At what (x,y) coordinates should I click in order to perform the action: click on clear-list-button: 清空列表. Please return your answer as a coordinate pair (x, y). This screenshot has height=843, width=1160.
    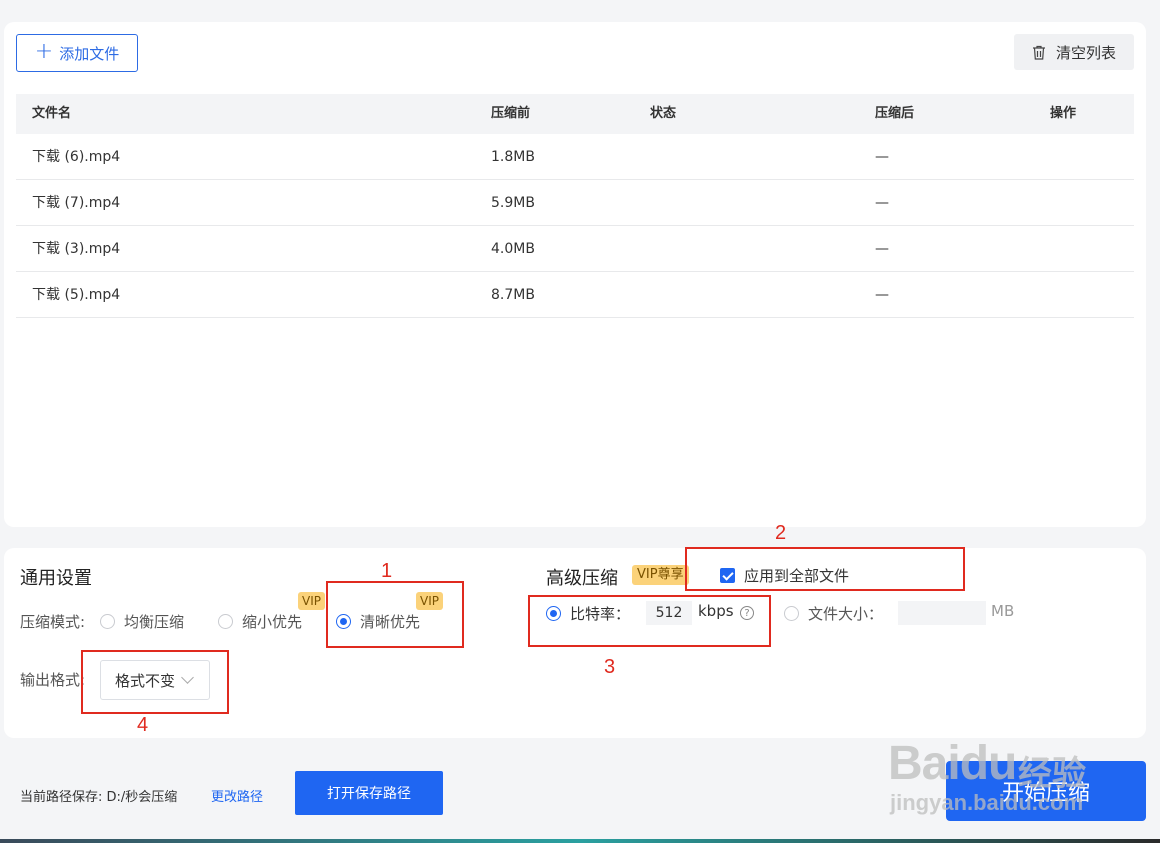
    Looking at the image, I should click on (1074, 52).